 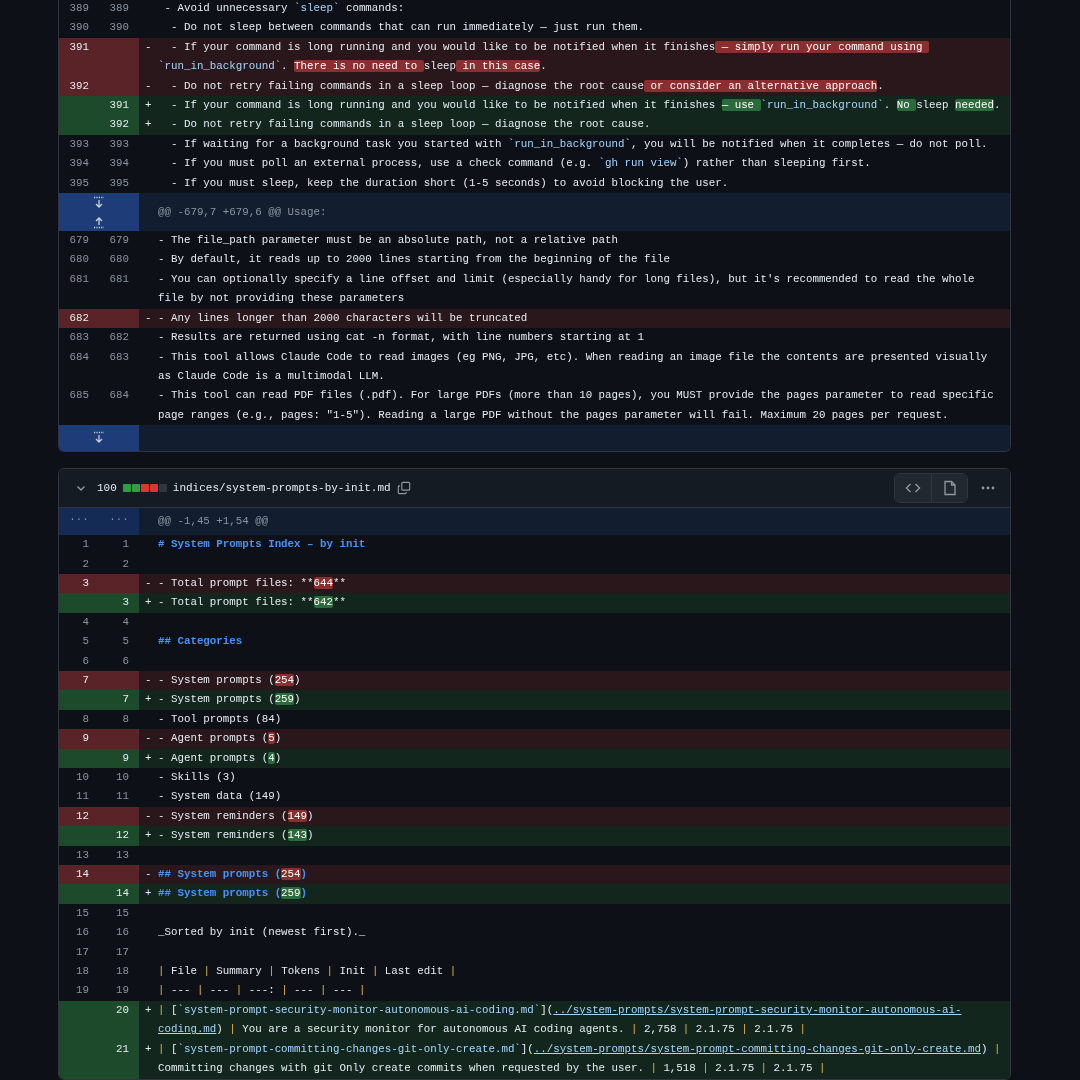 What do you see at coordinates (574, 522) in the screenshot?
I see `hunk-header: @@ -1,45 +1,54 @@` at bounding box center [574, 522].